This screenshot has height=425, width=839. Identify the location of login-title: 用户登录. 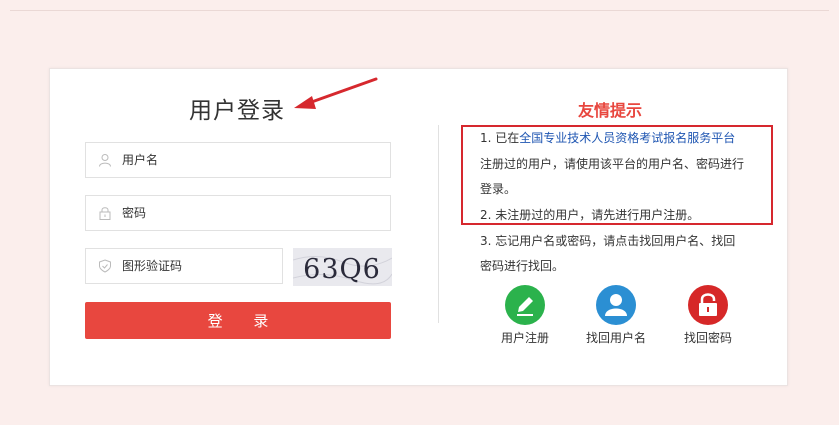
(237, 111).